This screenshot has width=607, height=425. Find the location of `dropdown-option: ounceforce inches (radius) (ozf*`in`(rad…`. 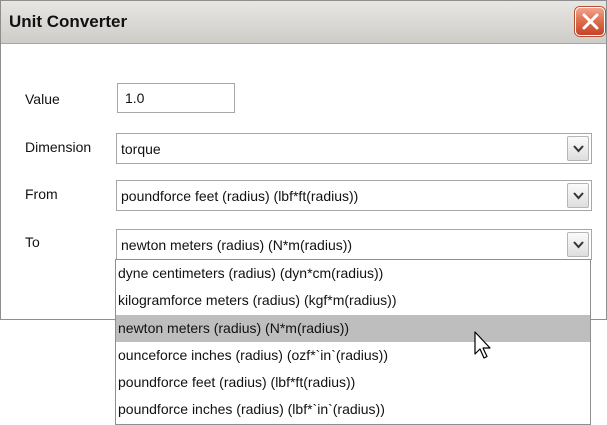

dropdown-option: ounceforce inches (radius) (ozf*`in`(rad… is located at coordinates (353, 355).